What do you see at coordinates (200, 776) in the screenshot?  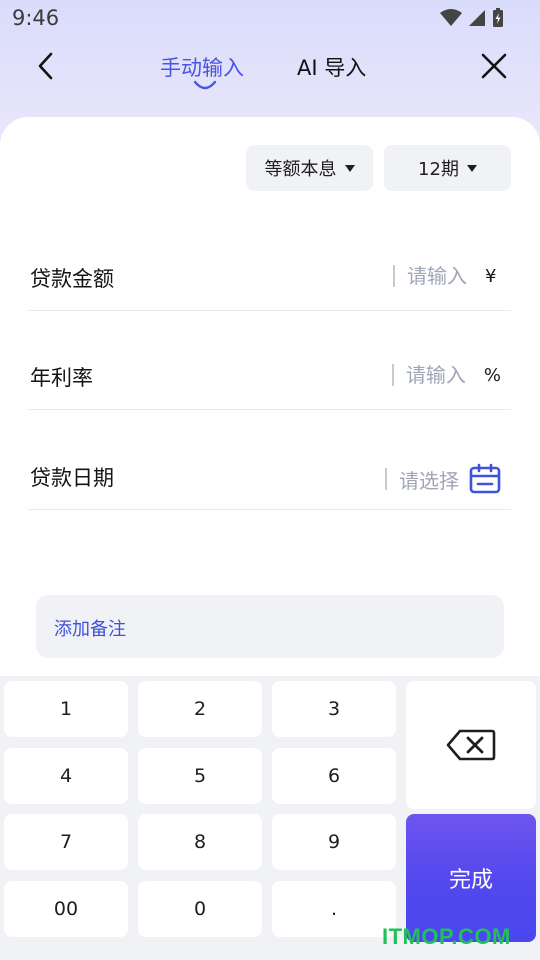 I see `key-5: 5` at bounding box center [200, 776].